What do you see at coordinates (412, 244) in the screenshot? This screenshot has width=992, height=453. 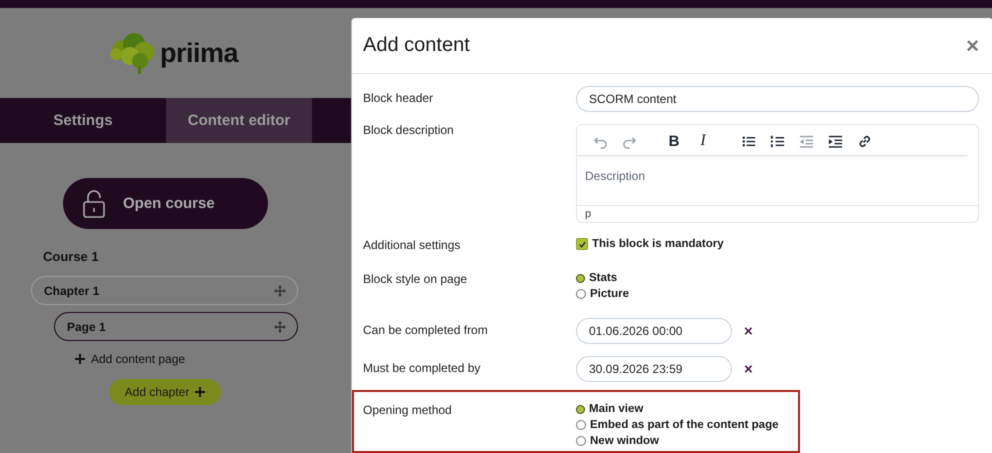 I see `field-label: Additional settings` at bounding box center [412, 244].